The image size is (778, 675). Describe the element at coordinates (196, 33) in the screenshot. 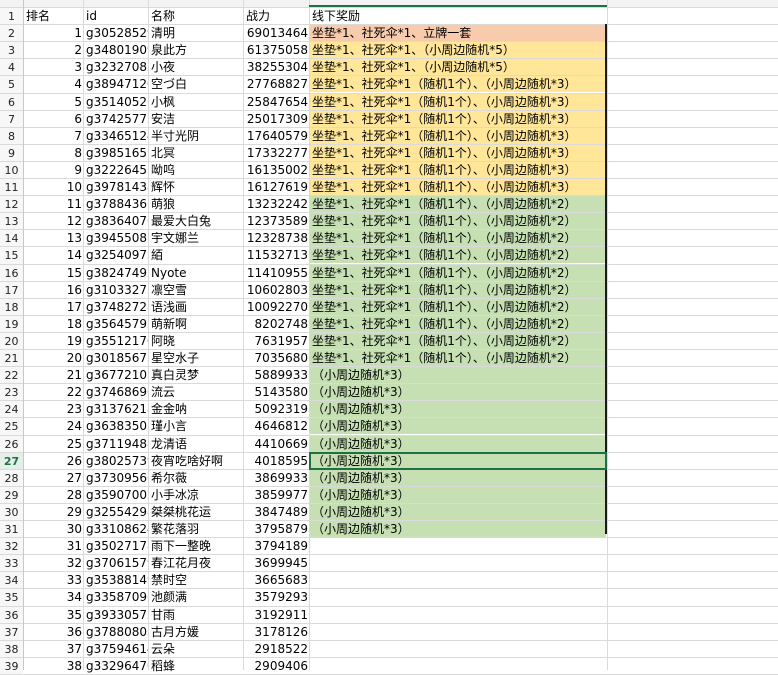

I see `name-cell: 清明` at that location.